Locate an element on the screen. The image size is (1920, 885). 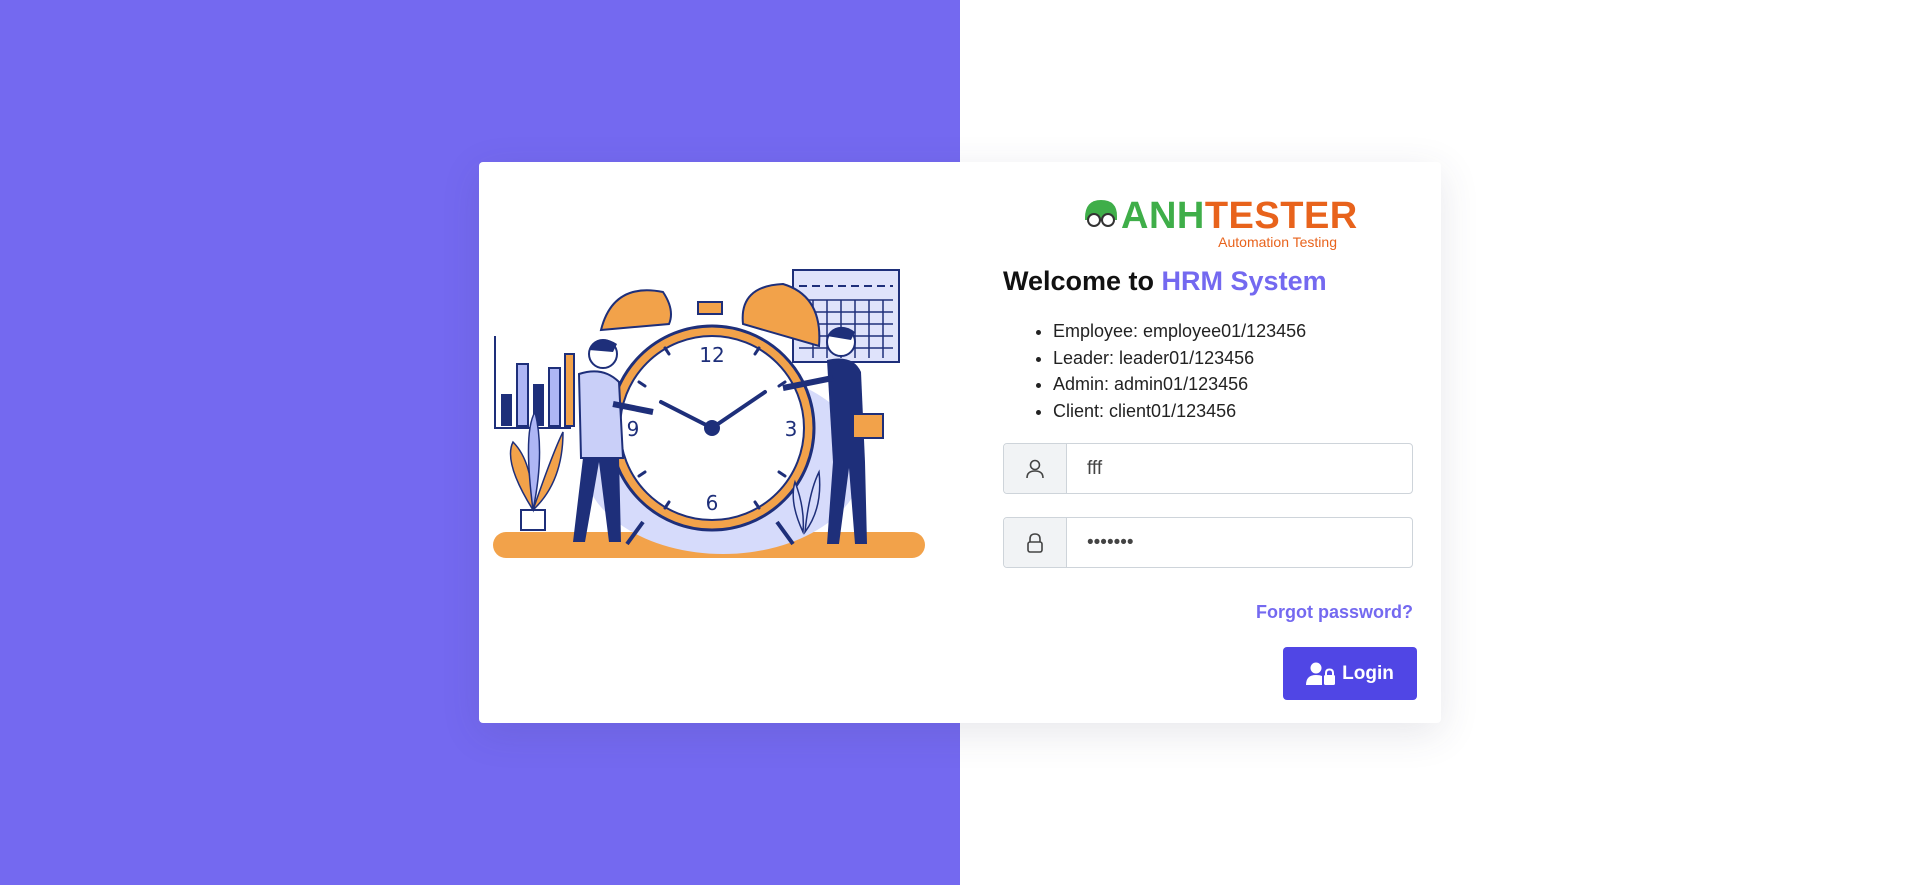
login-button: Login is located at coordinates (1350, 673).